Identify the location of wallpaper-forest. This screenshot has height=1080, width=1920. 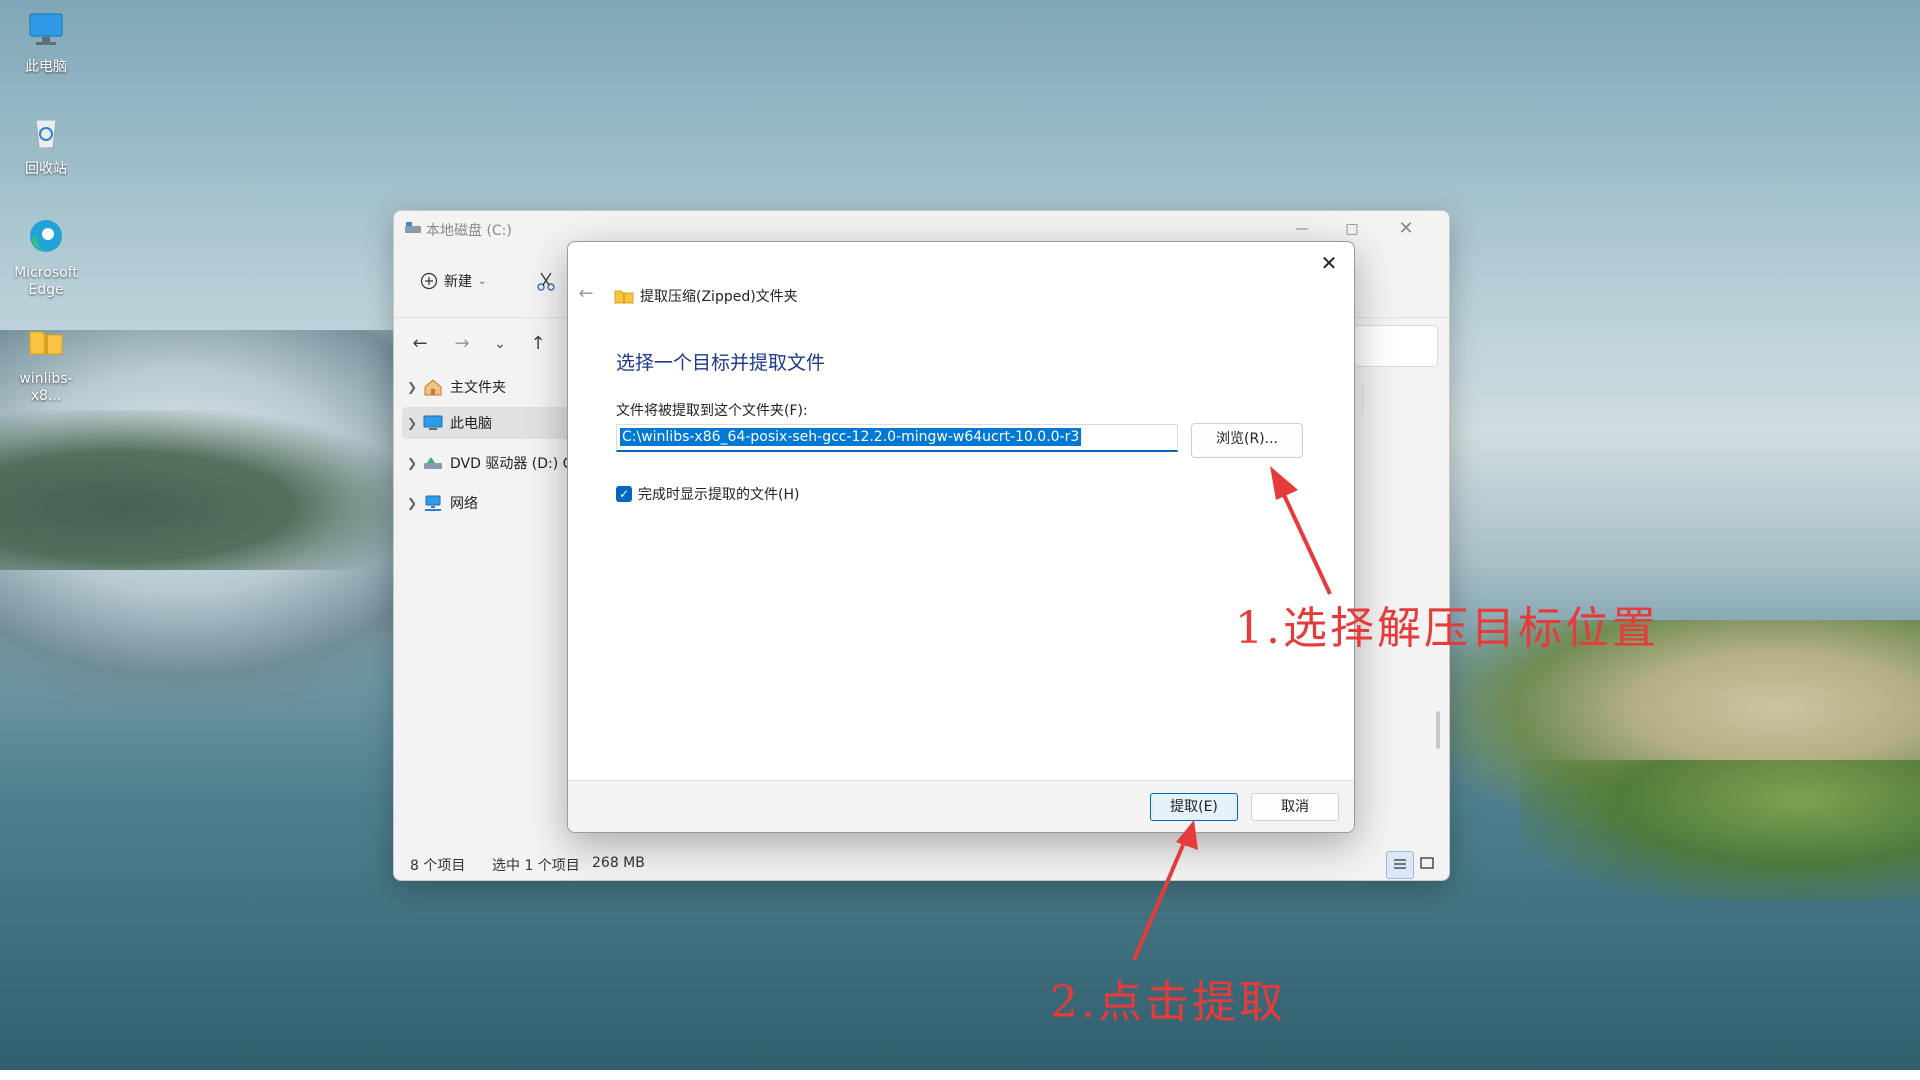
(210, 490).